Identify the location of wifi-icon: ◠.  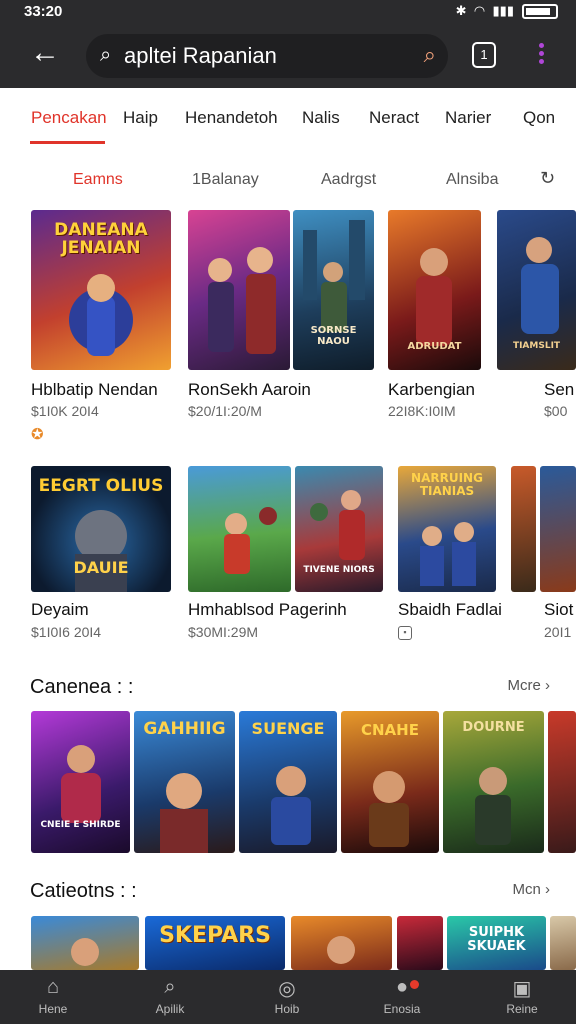
(479, 10).